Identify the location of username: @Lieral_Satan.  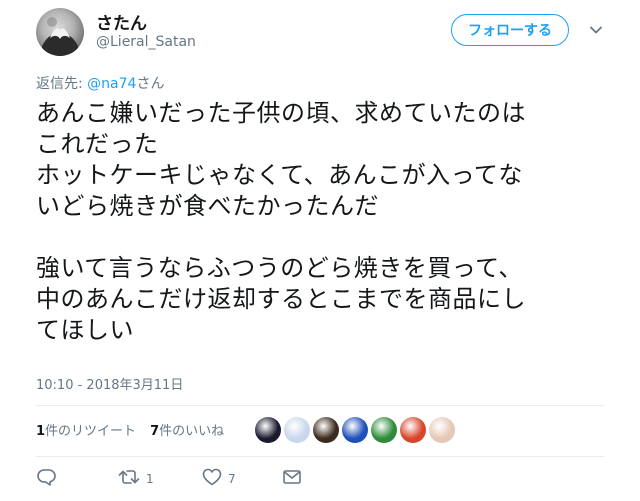
(146, 42).